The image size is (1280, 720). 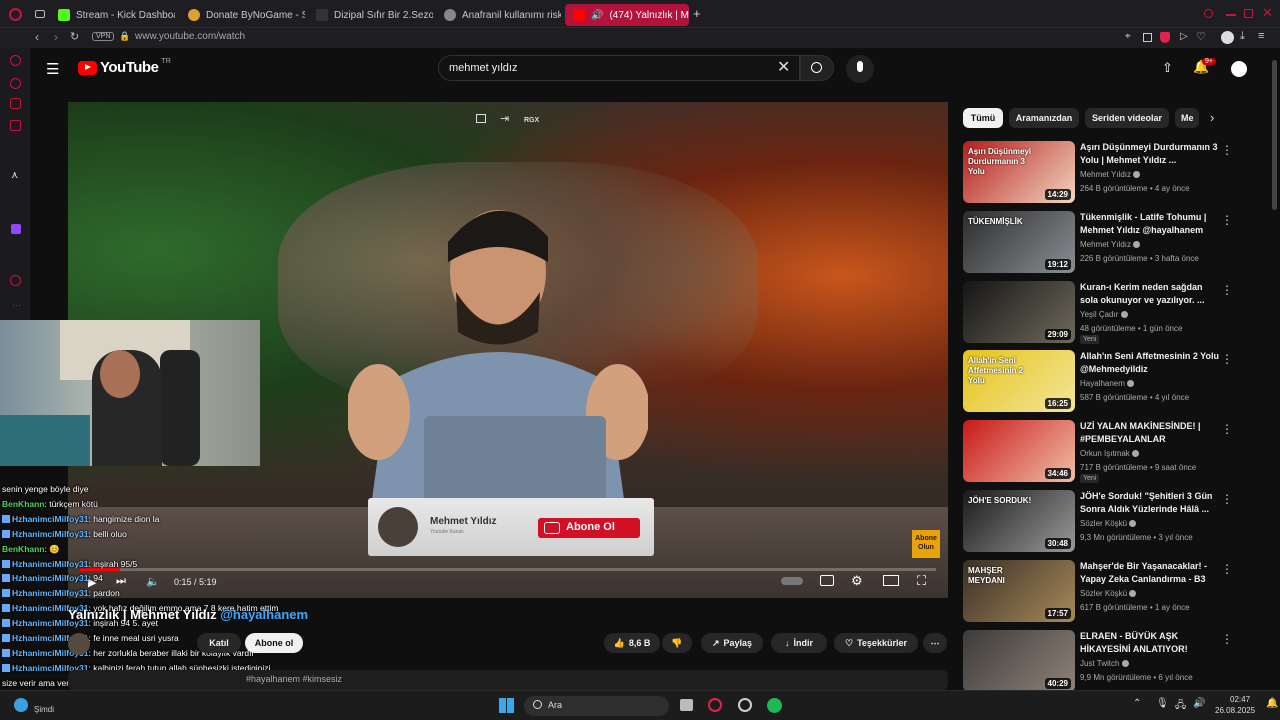 I want to click on guide-menu-icon: ☰, so click(x=52, y=69).